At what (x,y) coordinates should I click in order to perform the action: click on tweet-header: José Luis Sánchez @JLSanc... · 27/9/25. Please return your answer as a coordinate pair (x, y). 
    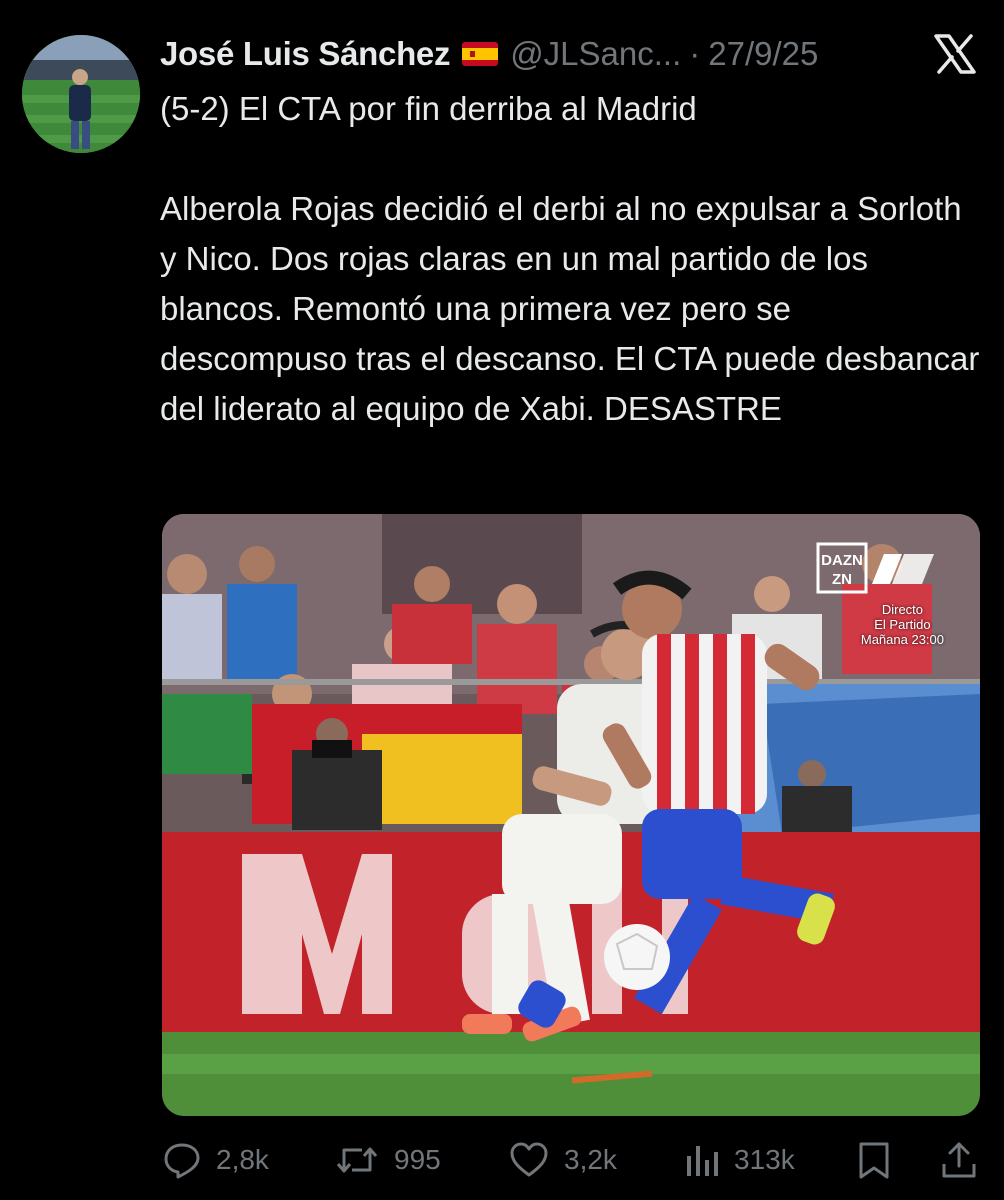
    Looking at the image, I should click on (540, 54).